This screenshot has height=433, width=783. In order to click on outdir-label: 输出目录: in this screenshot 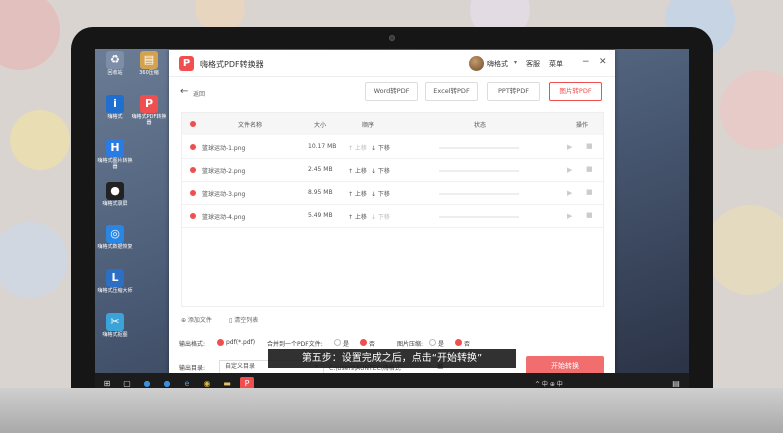, I will do `click(192, 368)`.